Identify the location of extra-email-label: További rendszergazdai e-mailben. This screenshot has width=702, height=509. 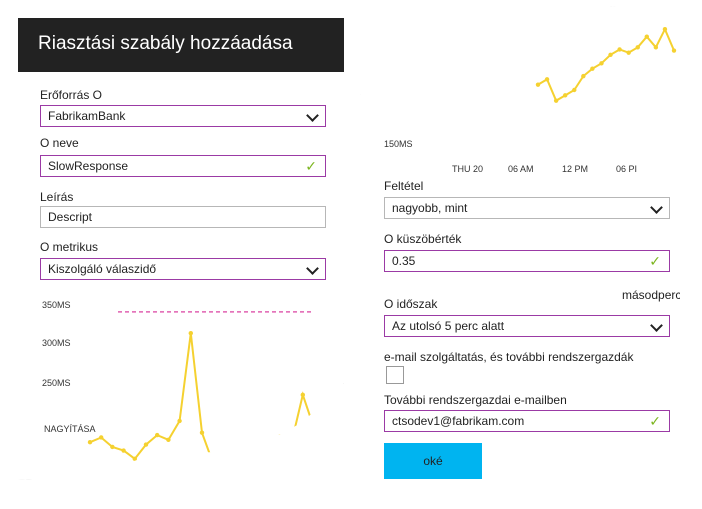
(475, 400).